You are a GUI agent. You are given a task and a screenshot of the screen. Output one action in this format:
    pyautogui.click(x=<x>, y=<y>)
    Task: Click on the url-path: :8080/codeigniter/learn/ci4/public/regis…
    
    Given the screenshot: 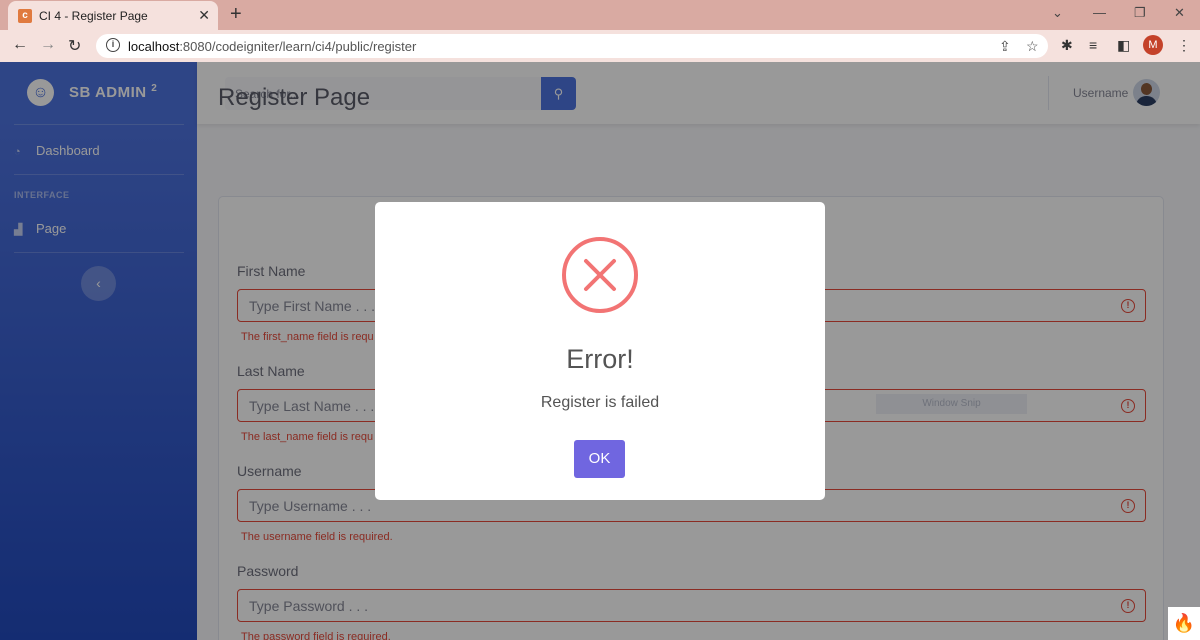 What is the action you would take?
    pyautogui.click(x=298, y=46)
    